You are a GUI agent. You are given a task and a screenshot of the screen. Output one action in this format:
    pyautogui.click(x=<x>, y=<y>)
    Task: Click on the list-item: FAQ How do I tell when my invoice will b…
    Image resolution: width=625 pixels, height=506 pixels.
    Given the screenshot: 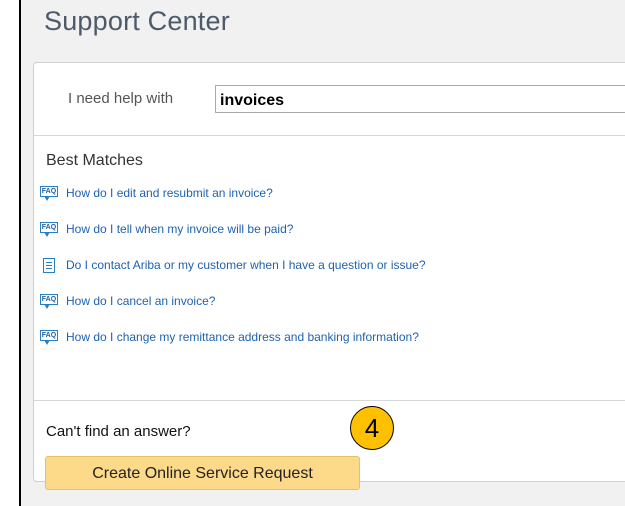 What is the action you would take?
    pyautogui.click(x=166, y=229)
    